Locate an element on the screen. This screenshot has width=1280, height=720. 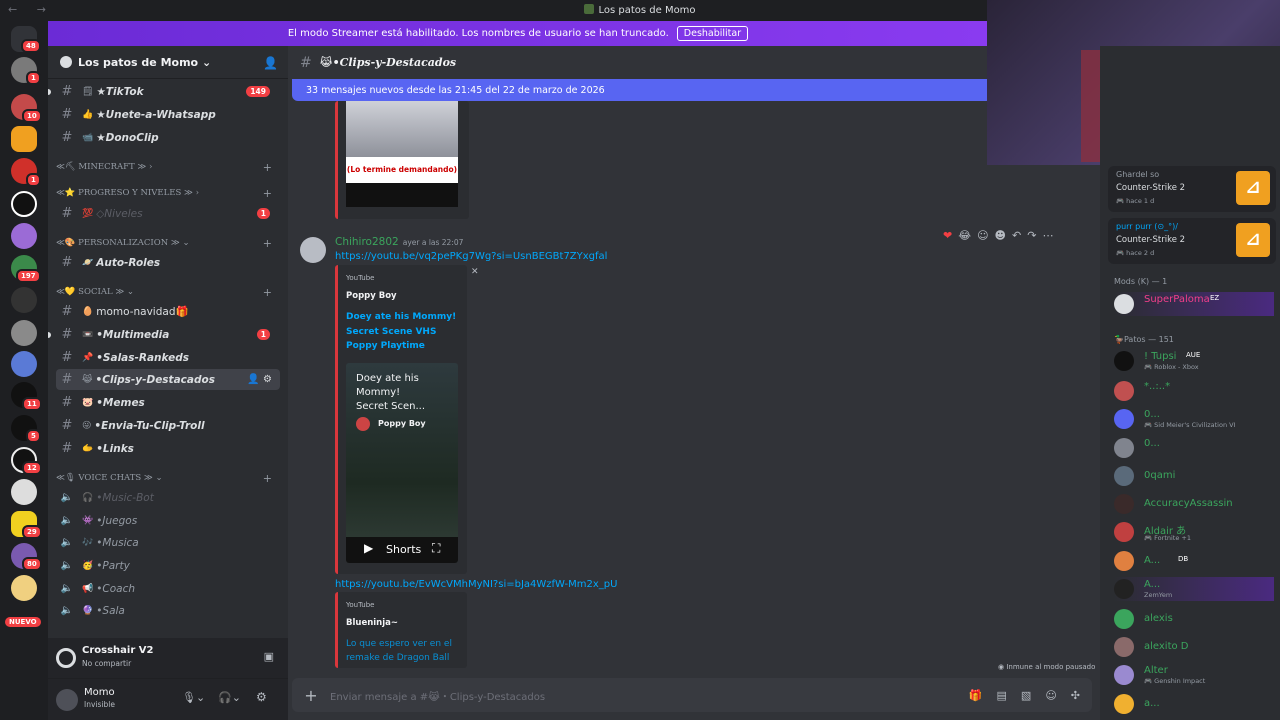
member-item: Aldair あ 🎮 Fortnite +1 is located at coordinates (1194, 532).